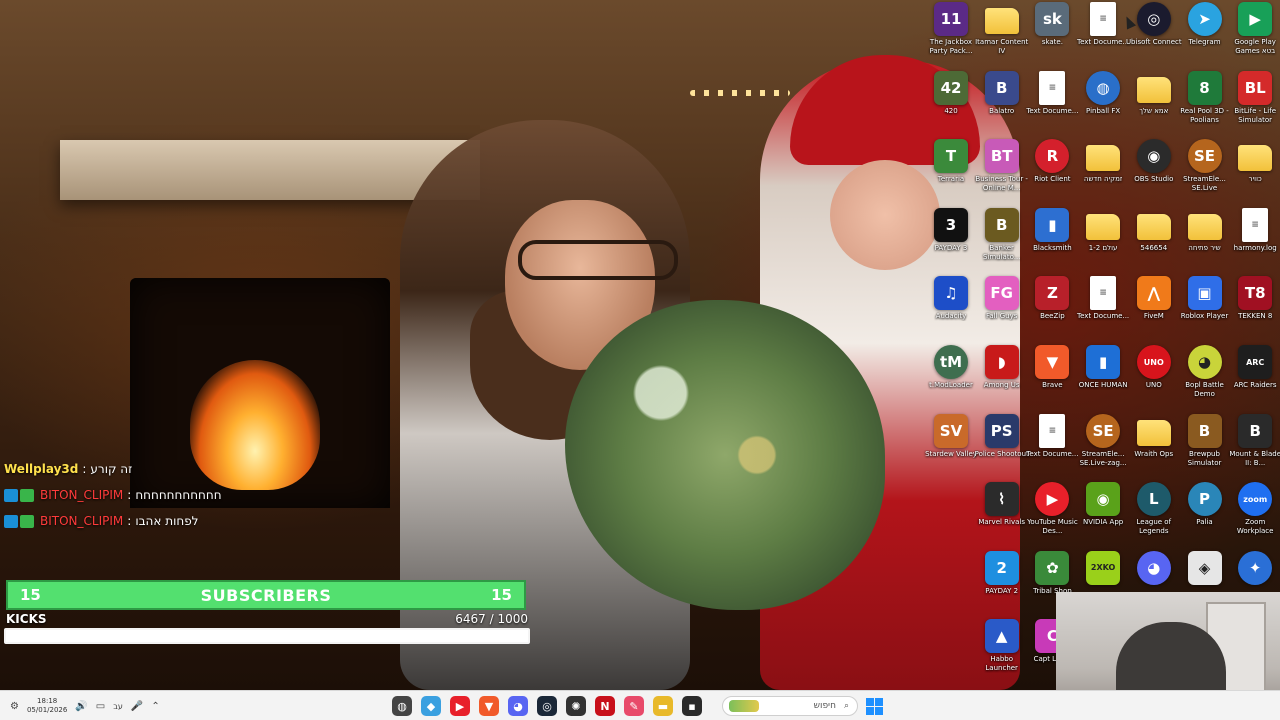 The image size is (1280, 720). I want to click on desktop-shortcut: ➤ Telegram, so click(1205, 35).